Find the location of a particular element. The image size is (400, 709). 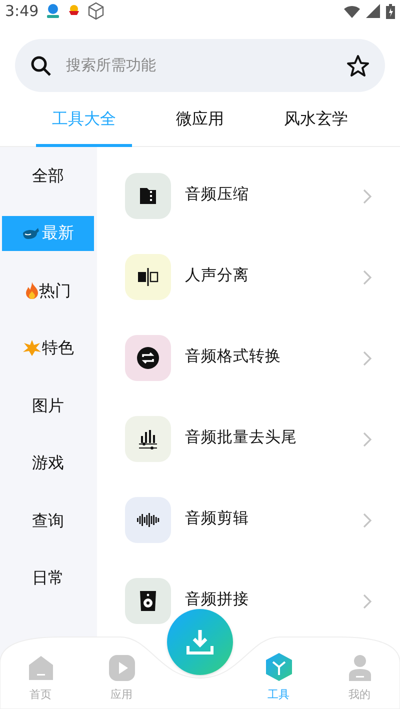

convert-icon is located at coordinates (148, 358).